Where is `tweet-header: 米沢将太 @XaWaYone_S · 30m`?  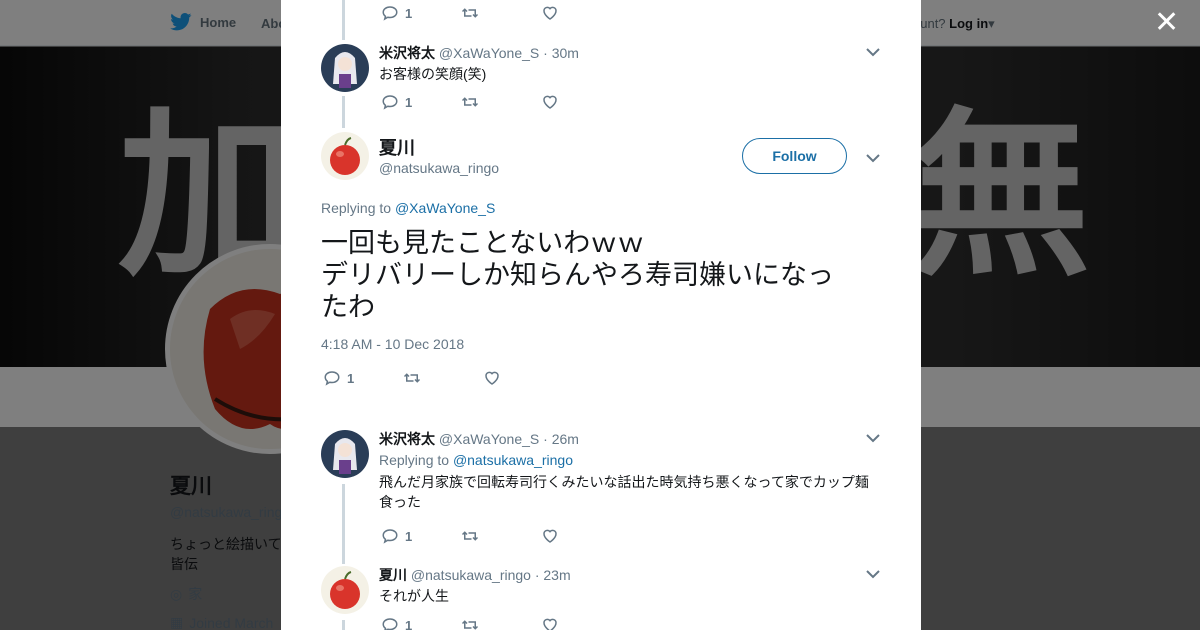 tweet-header: 米沢将太 @XaWaYone_S · 30m is located at coordinates (629, 53).